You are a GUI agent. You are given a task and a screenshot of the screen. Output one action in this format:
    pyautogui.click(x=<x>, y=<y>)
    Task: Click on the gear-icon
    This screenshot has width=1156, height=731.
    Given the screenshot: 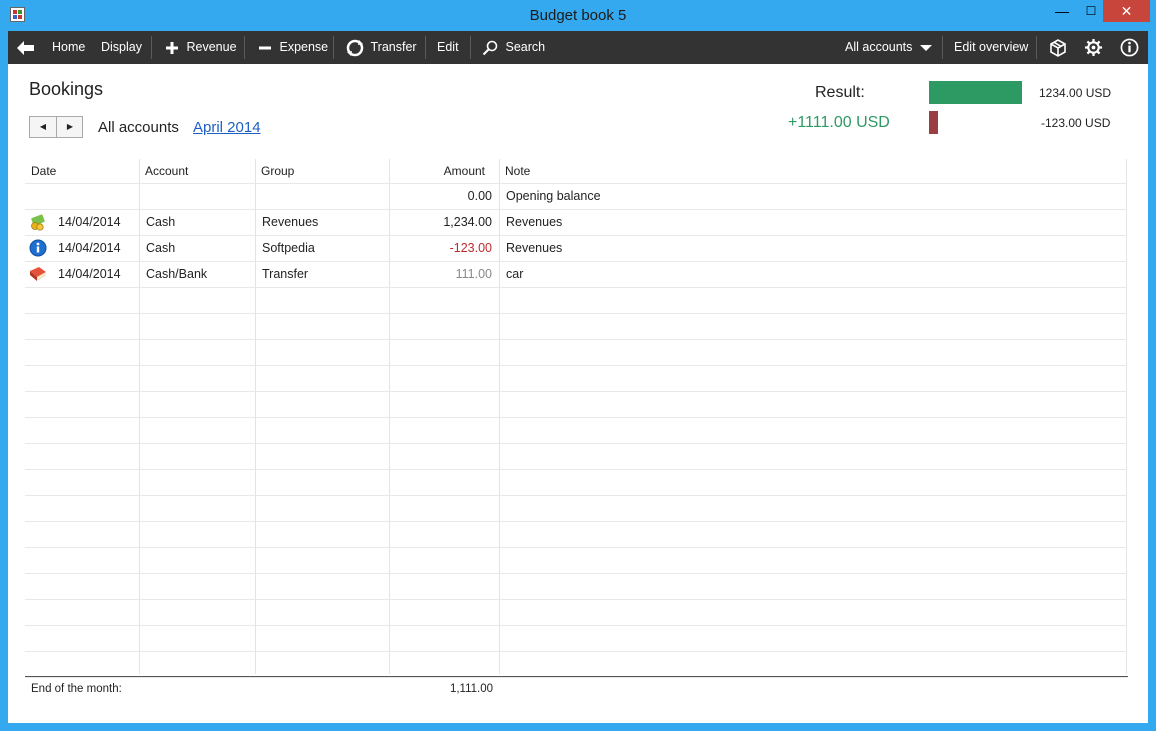 What is the action you would take?
    pyautogui.click(x=1093, y=48)
    